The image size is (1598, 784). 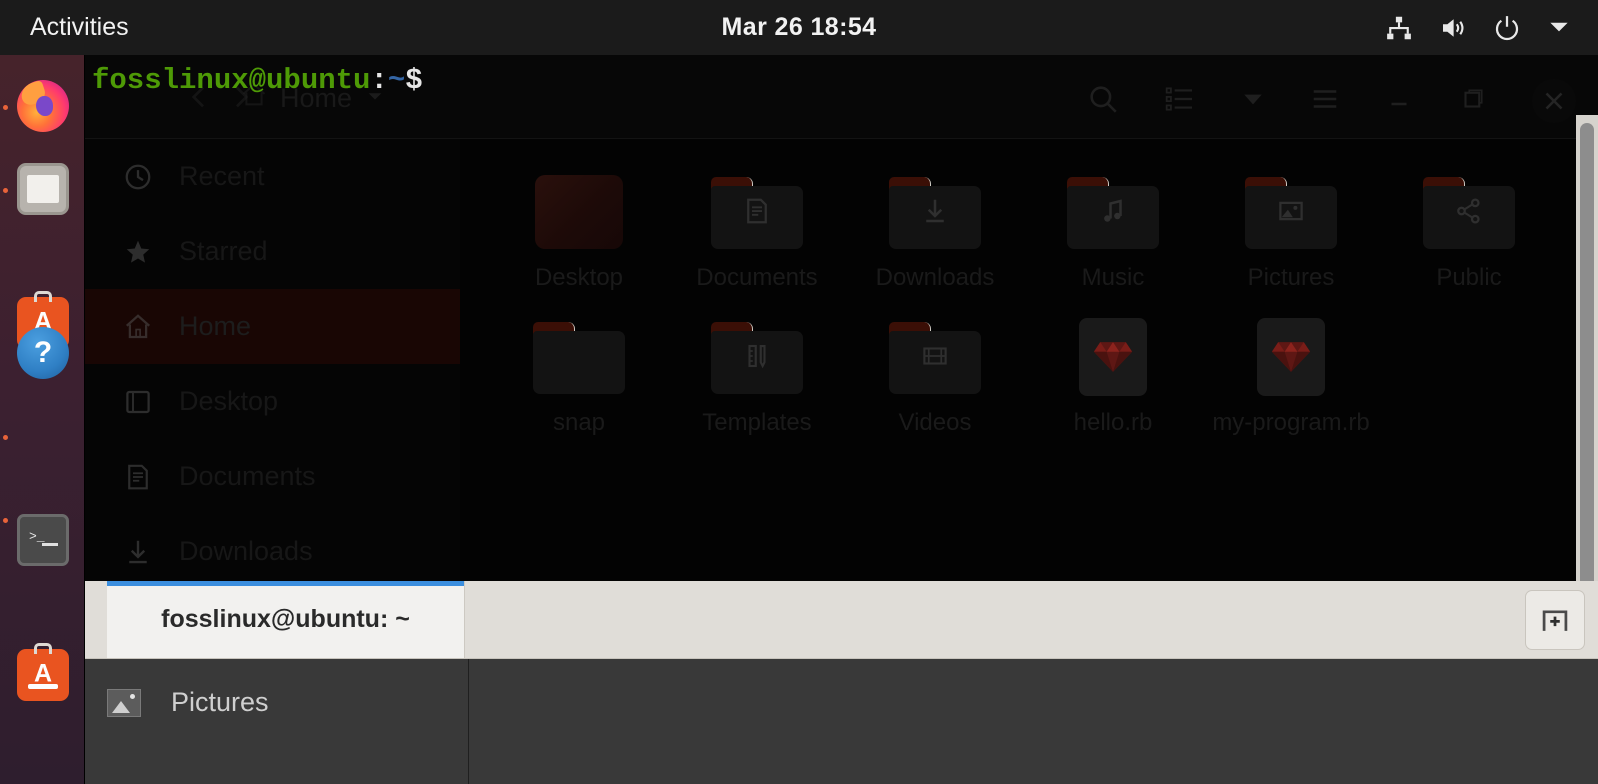 I want to click on sidebar-item-starred: Starred, so click(x=272, y=251).